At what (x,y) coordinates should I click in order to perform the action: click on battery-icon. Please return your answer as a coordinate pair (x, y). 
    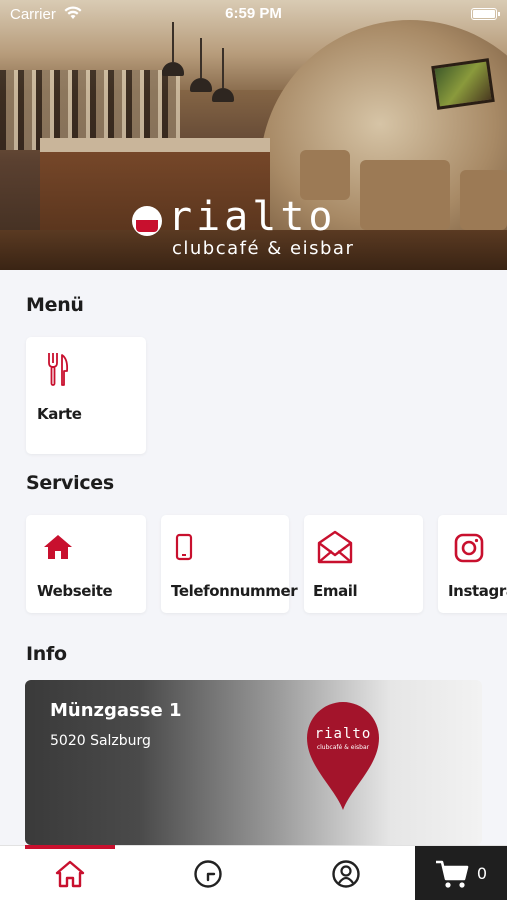
    Looking at the image, I should click on (485, 14).